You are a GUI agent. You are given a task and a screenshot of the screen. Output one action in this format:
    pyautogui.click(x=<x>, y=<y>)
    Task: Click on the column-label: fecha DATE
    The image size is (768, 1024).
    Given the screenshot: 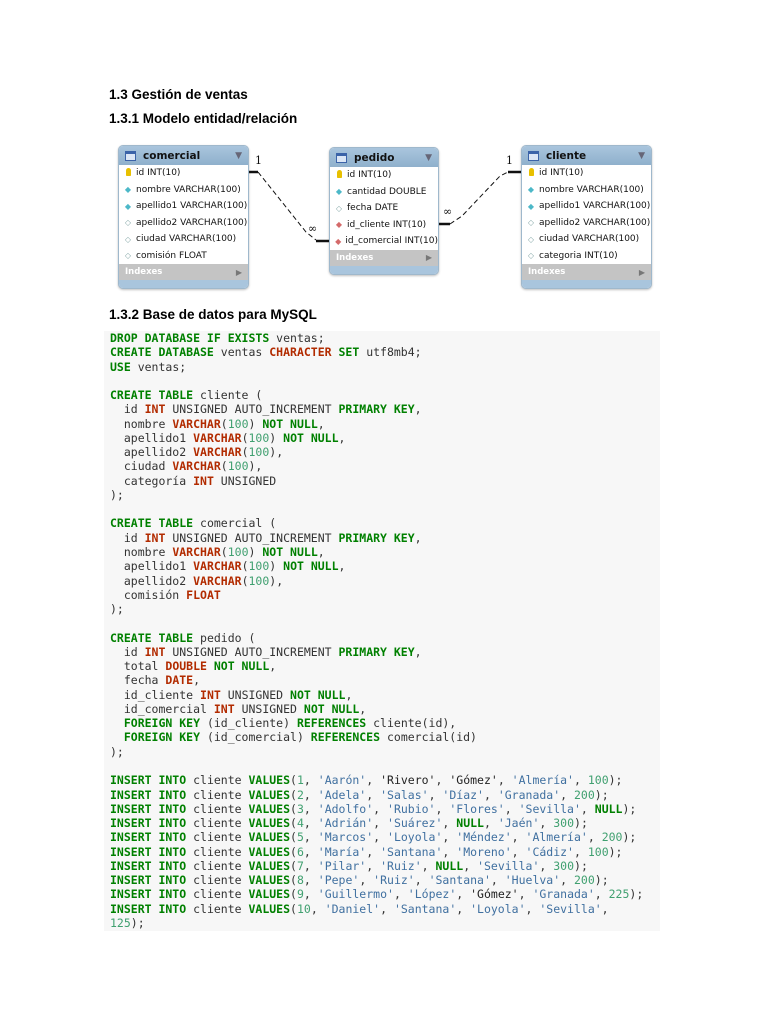 What is the action you would take?
    pyautogui.click(x=373, y=208)
    